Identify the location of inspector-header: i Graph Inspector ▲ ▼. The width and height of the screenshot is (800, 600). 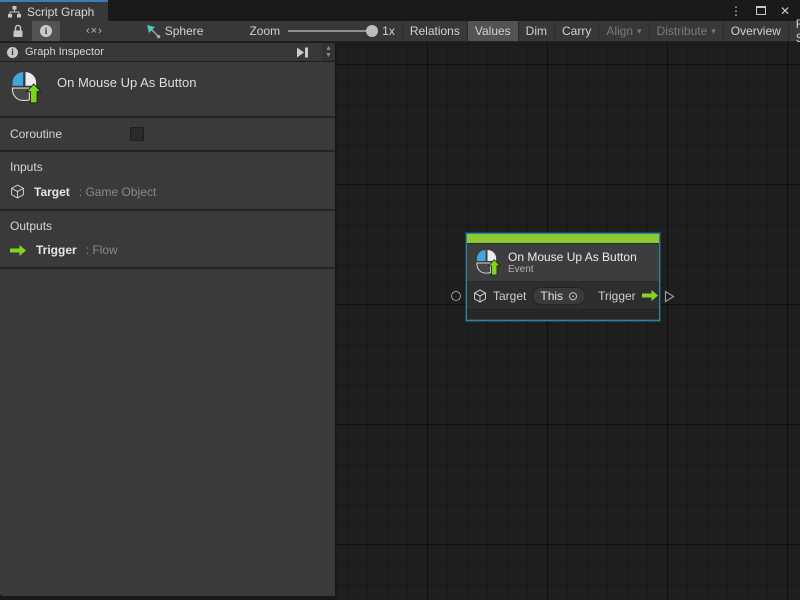
(167, 52).